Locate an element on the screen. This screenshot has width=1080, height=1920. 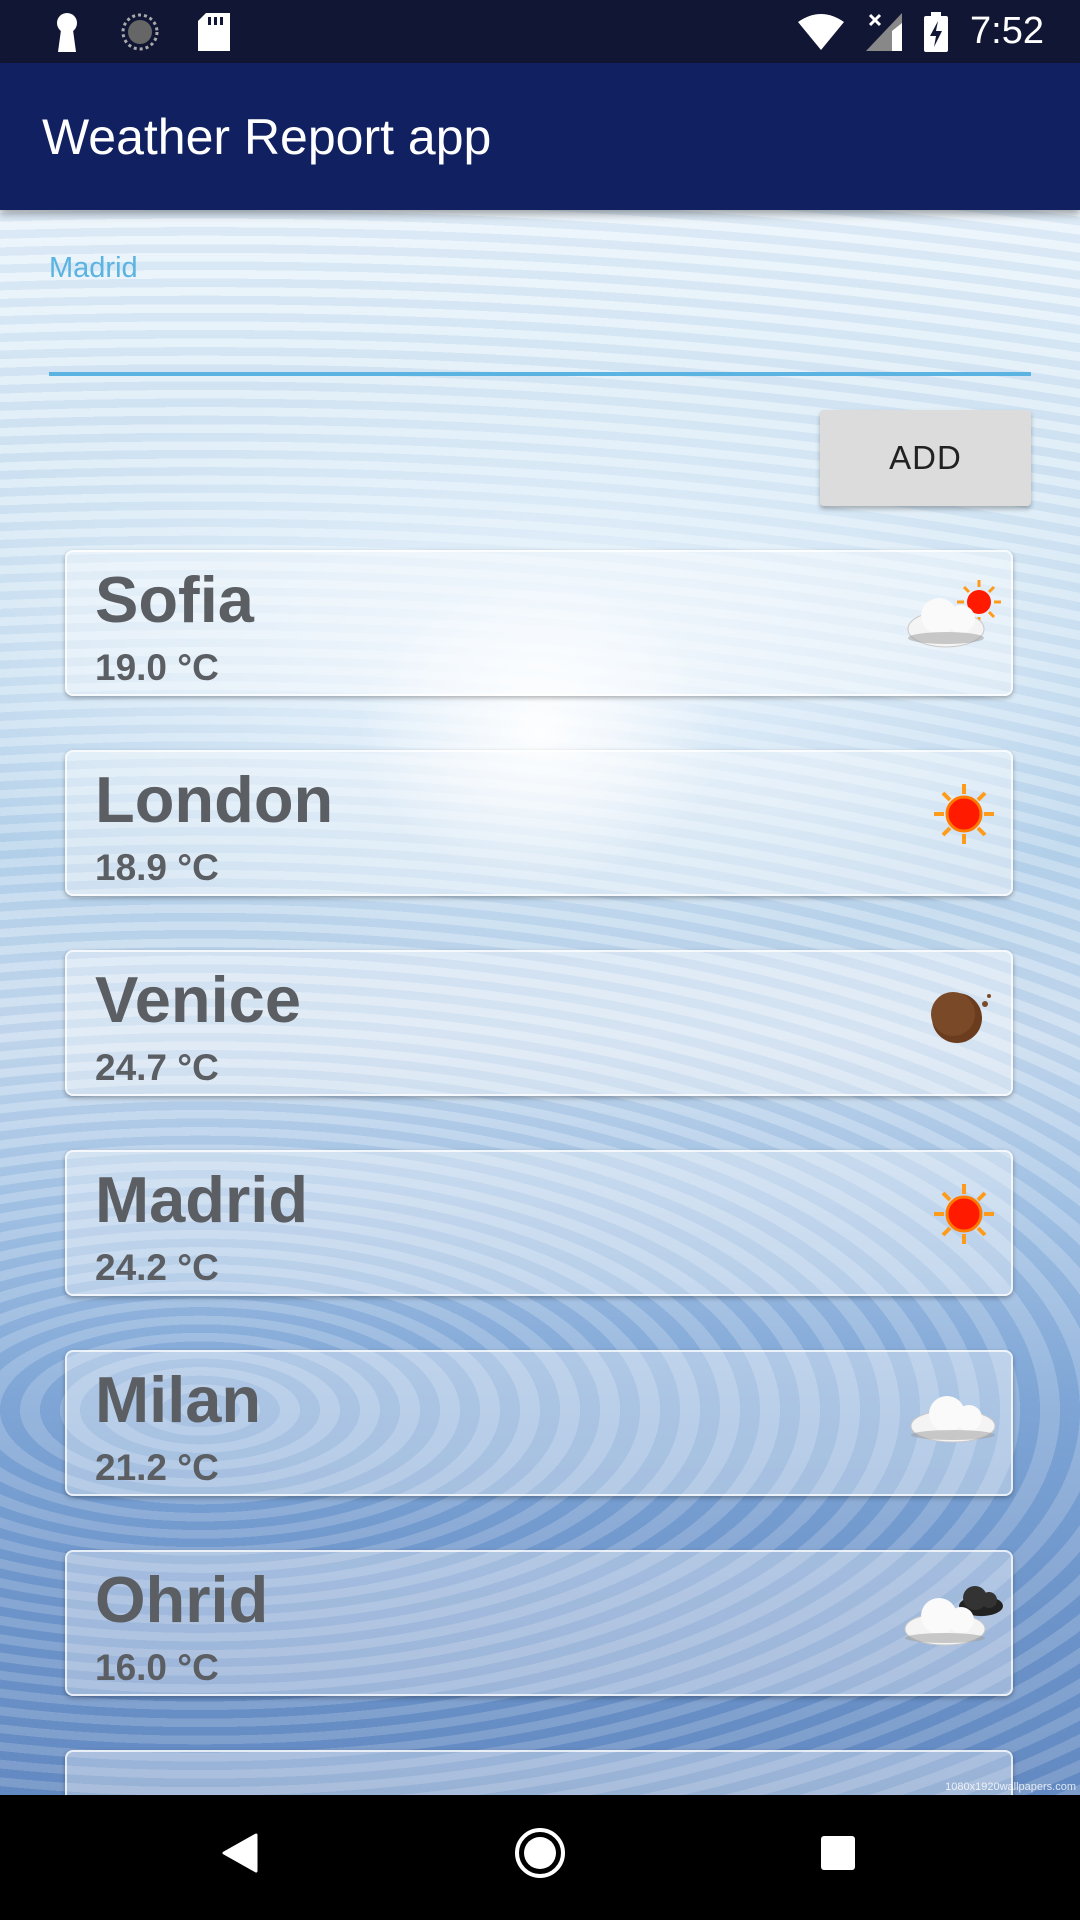
navigation-bar is located at coordinates (540, 1857).